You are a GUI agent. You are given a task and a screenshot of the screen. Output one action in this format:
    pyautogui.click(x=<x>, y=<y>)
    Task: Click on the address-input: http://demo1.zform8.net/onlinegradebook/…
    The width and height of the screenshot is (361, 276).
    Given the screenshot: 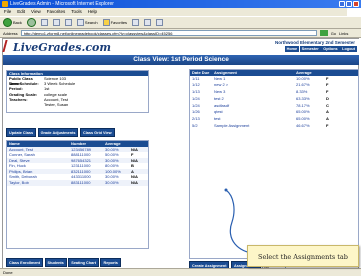 What is the action you would take?
    pyautogui.click(x=168, y=33)
    